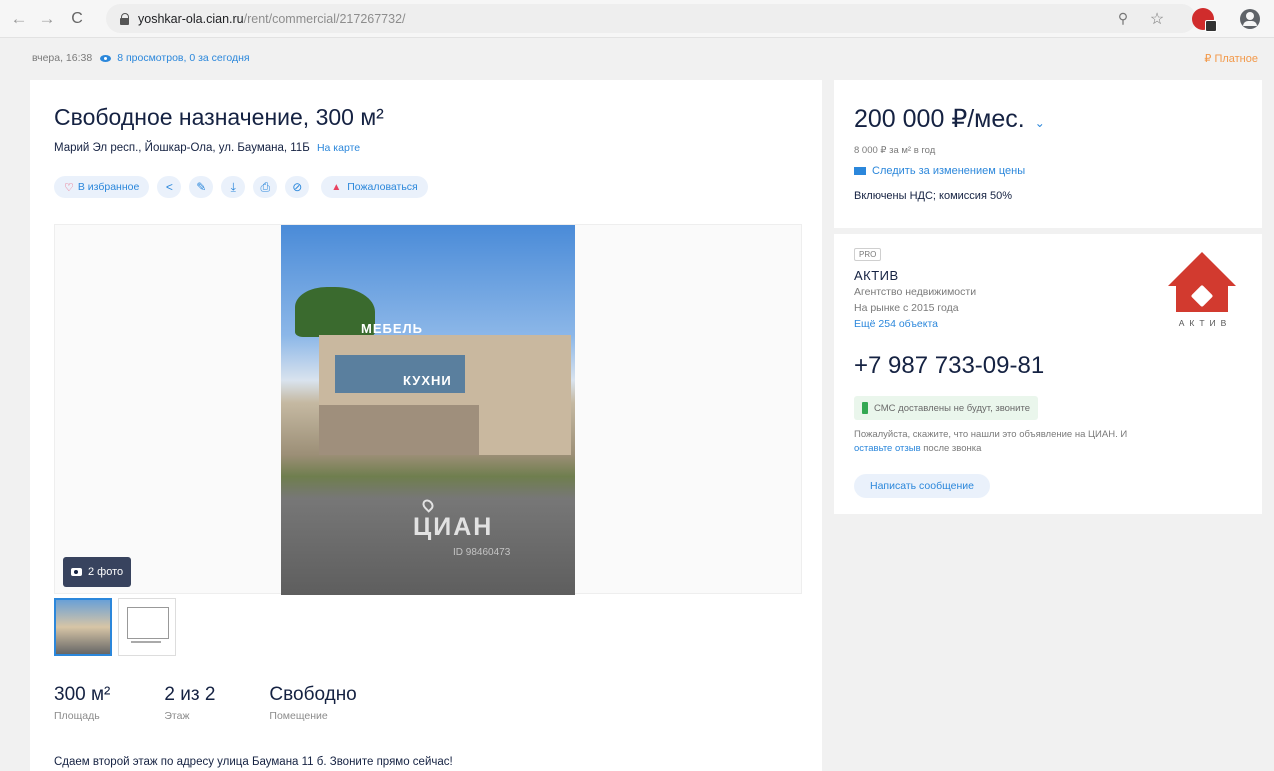  Describe the element at coordinates (860, 171) in the screenshot. I see `mail-icon` at that location.